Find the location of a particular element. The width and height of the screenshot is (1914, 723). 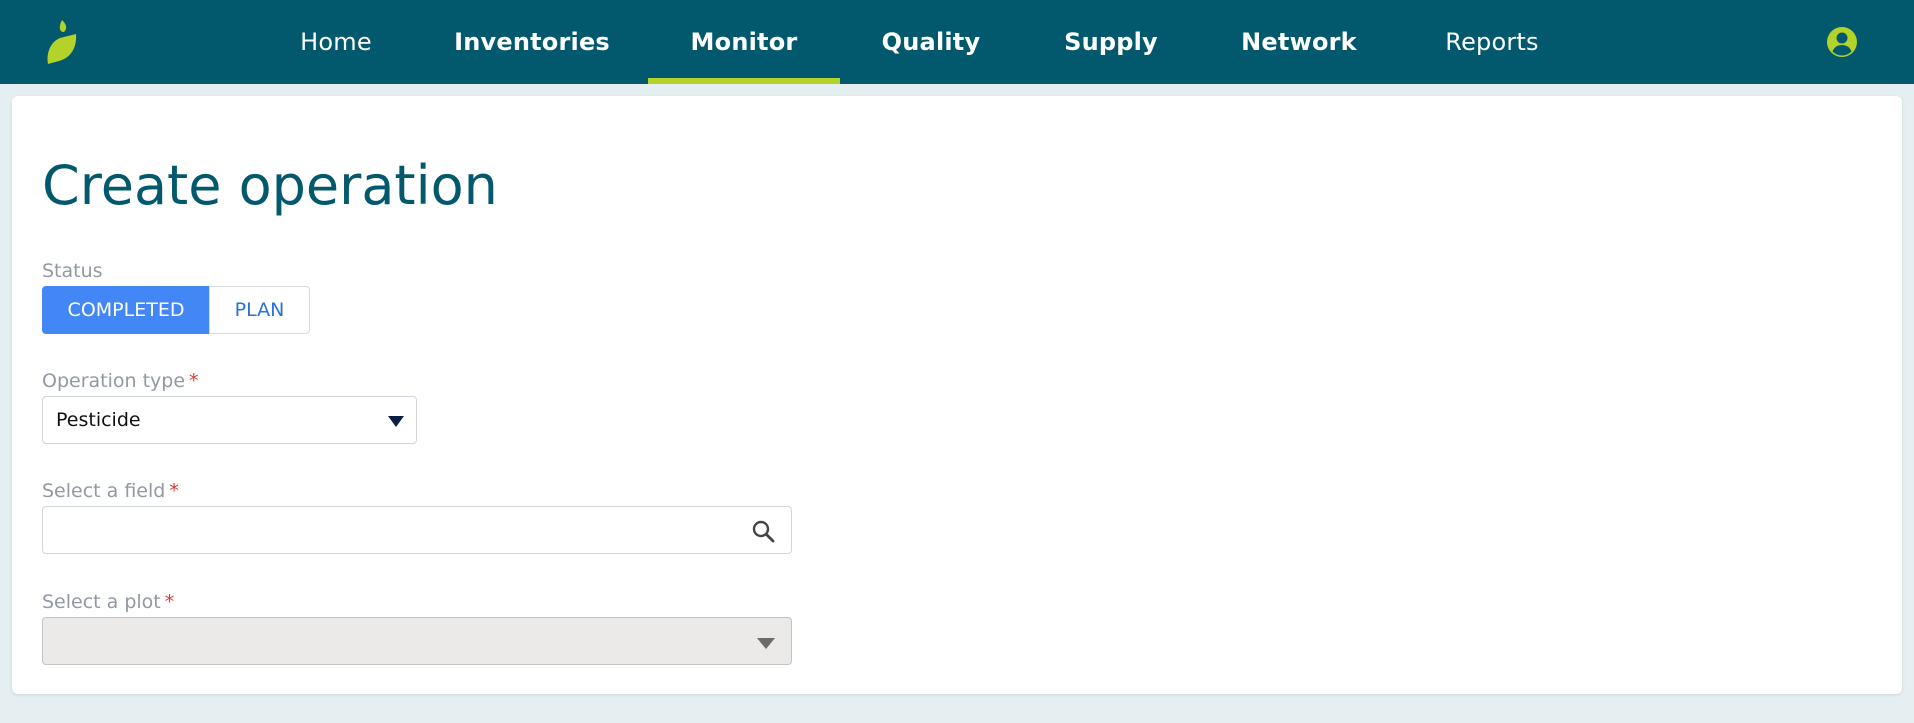

status-completed-button: COMPLETED is located at coordinates (126, 310).